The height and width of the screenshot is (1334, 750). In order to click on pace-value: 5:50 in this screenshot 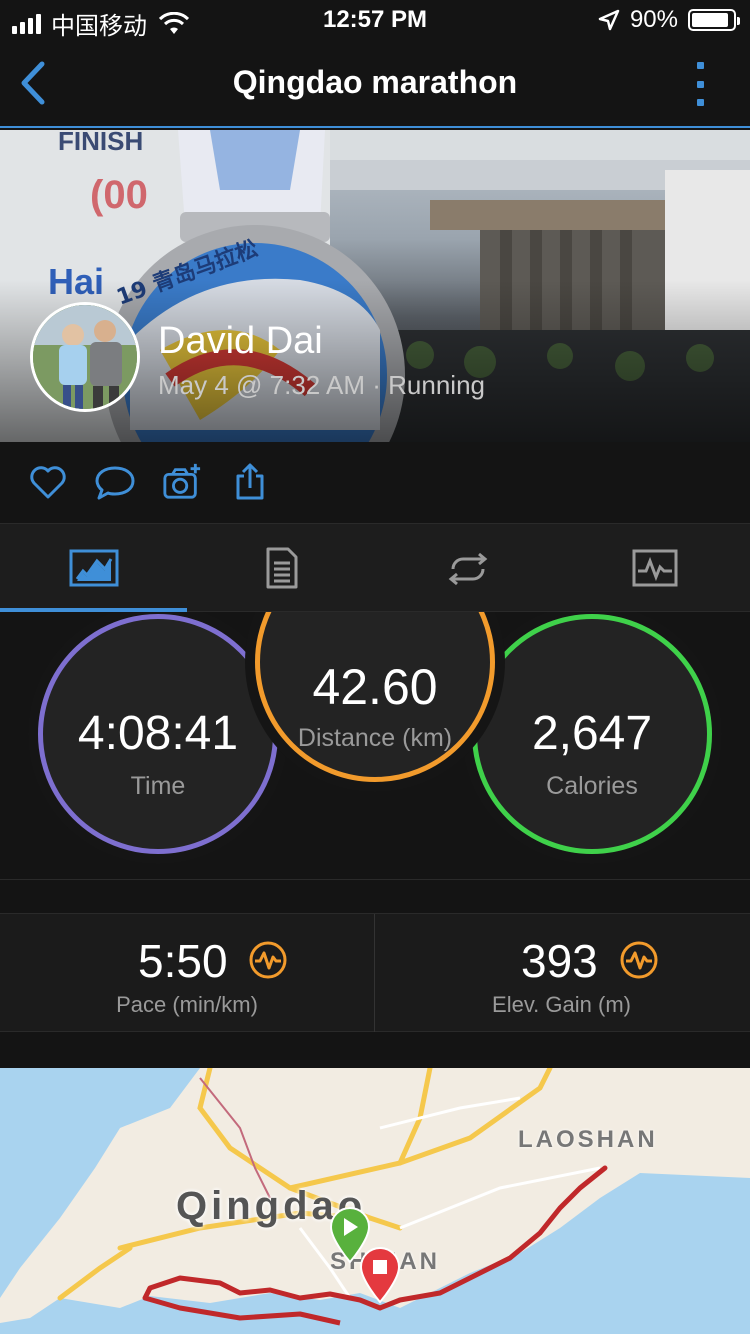, I will do `click(183, 961)`.